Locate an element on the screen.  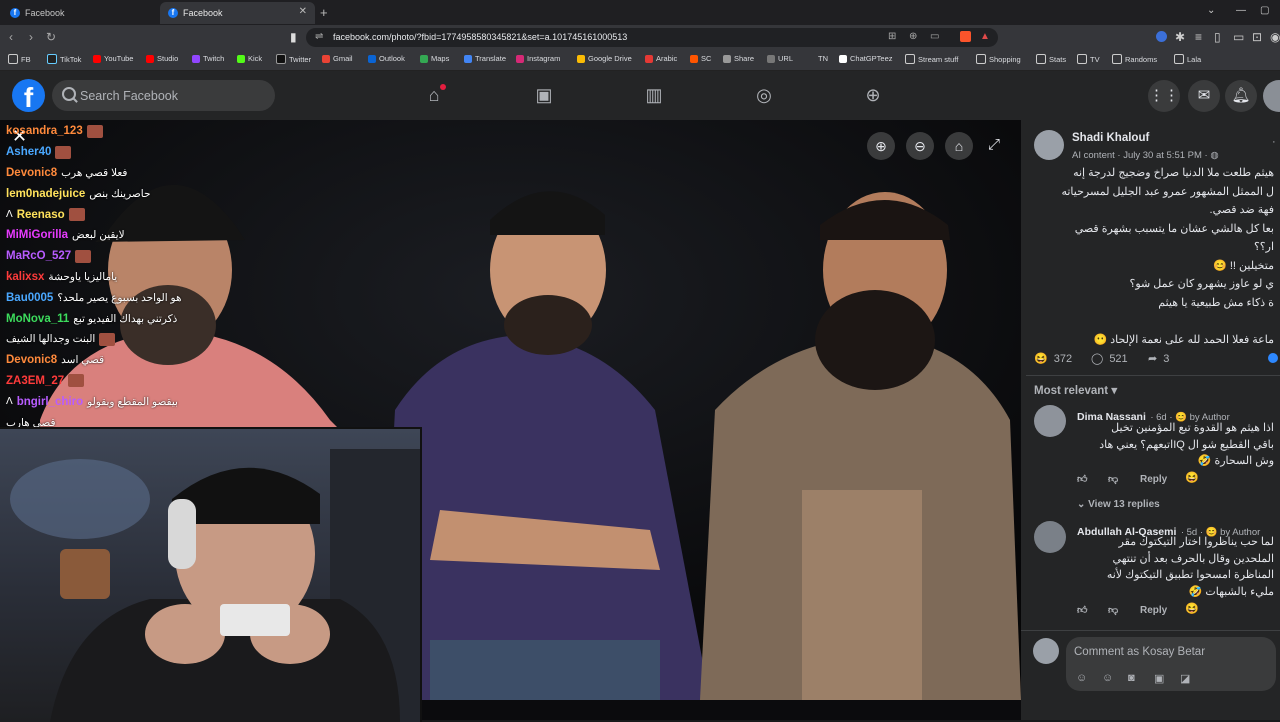
search-bar: Search Facebook is located at coordinates (163, 95).